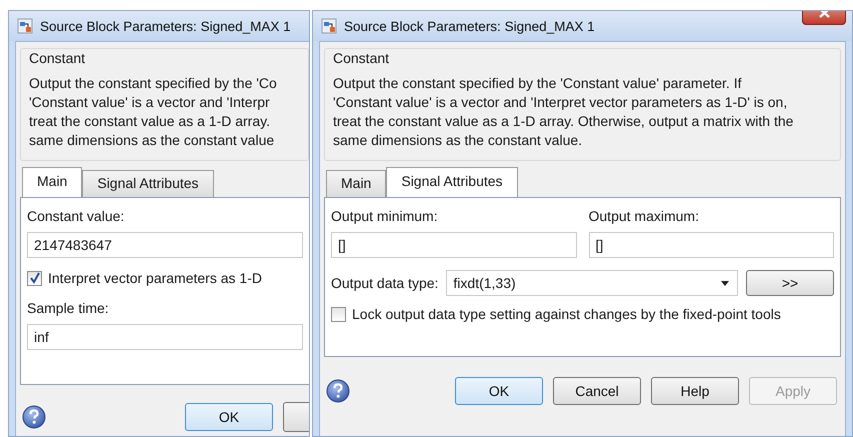  What do you see at coordinates (76, 216) in the screenshot?
I see `field-label: Constant value:` at bounding box center [76, 216].